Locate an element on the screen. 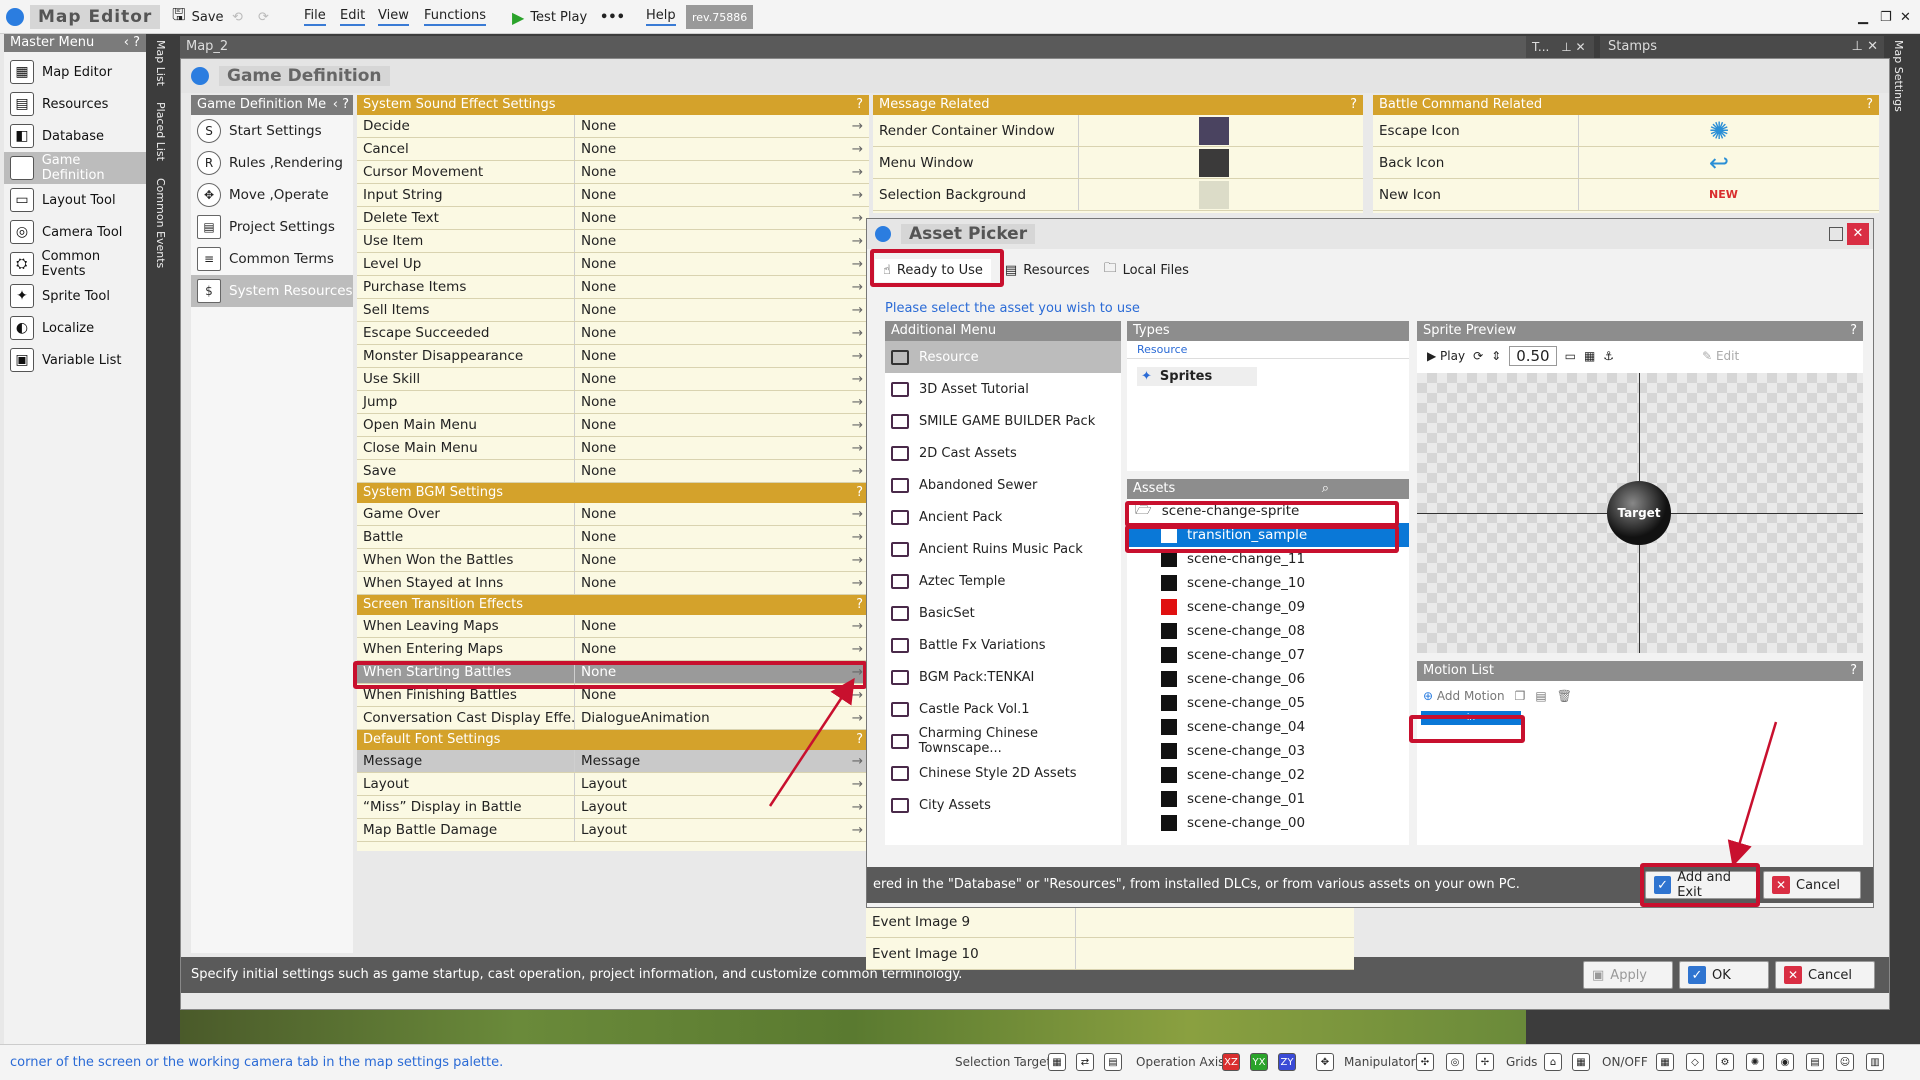  transition-setting-row: When Leaving Maps None is located at coordinates (613, 626).